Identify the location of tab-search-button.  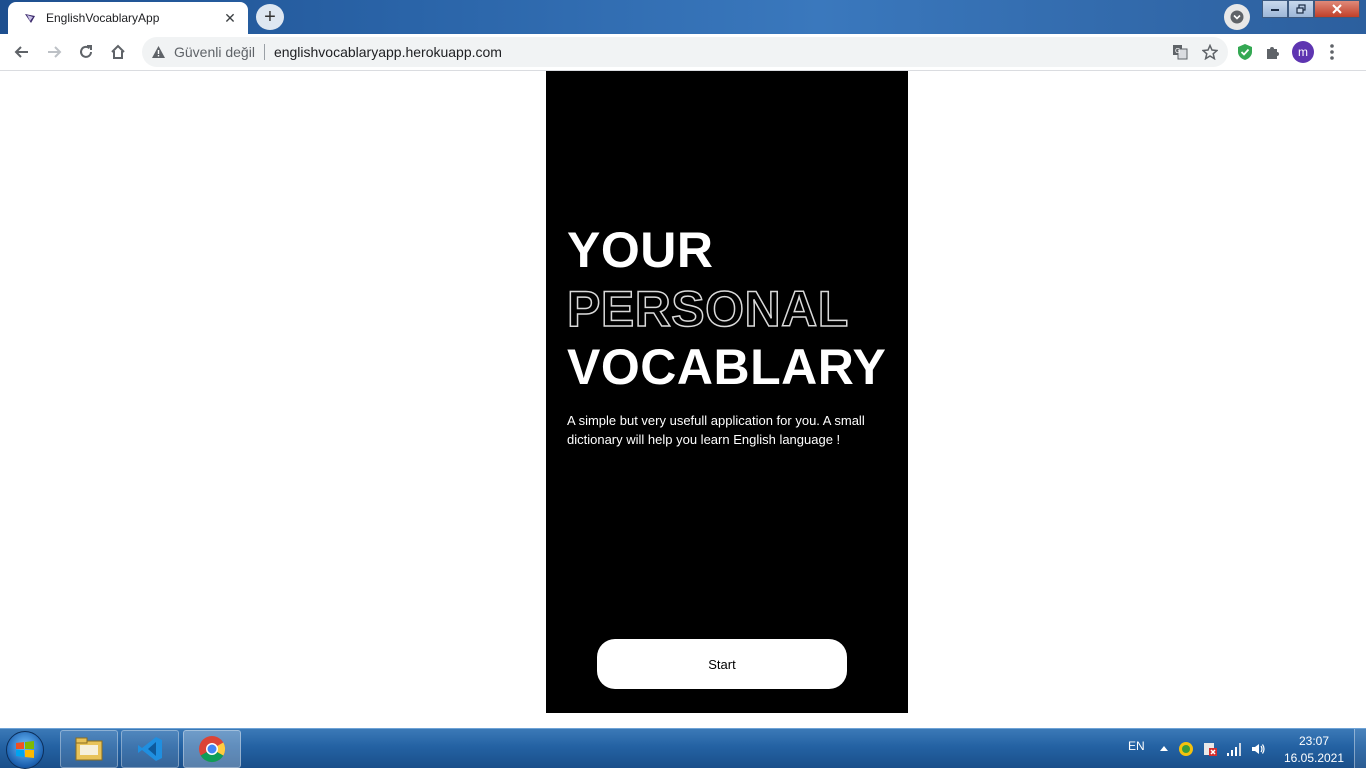
(1237, 17).